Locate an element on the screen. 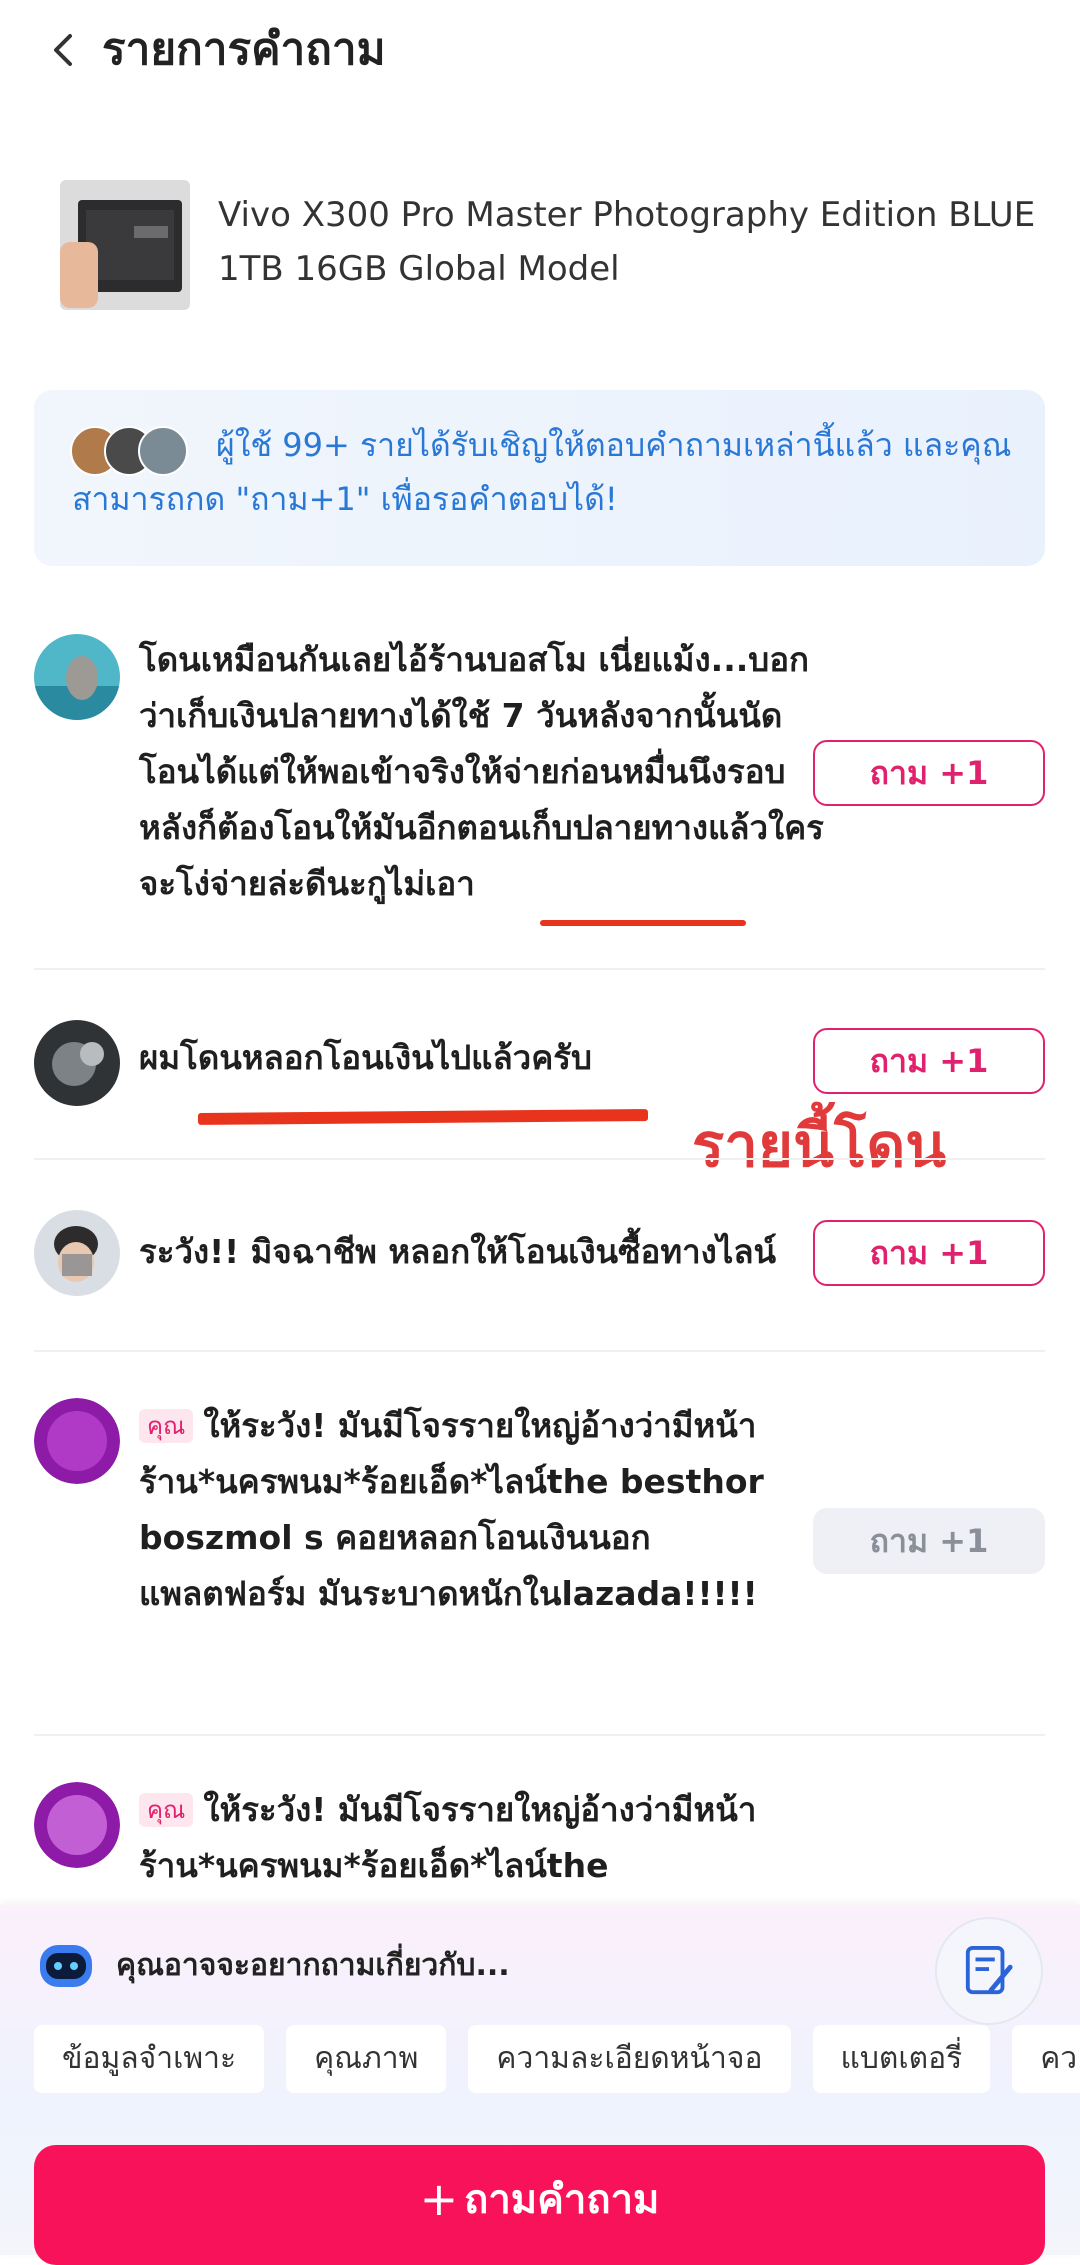 The image size is (1080, 2265). suggestion-chip: ข้อมูลจำเพาะ is located at coordinates (149, 2059).